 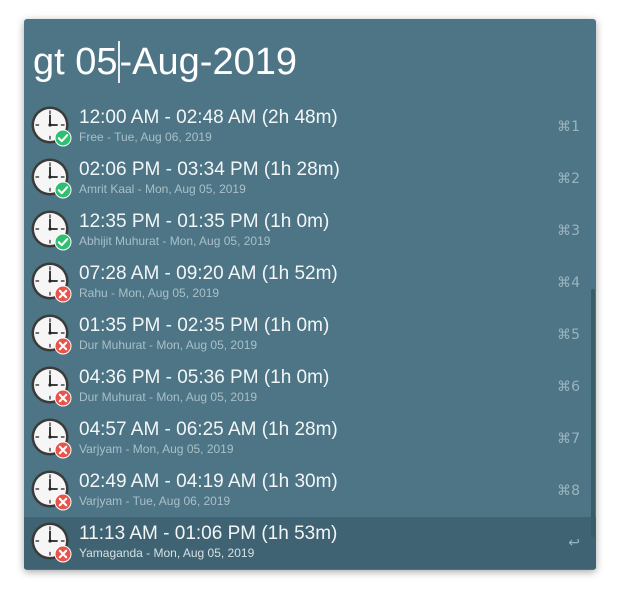 What do you see at coordinates (310, 60) in the screenshot?
I see `search-bar: gt 05 -Aug-2019` at bounding box center [310, 60].